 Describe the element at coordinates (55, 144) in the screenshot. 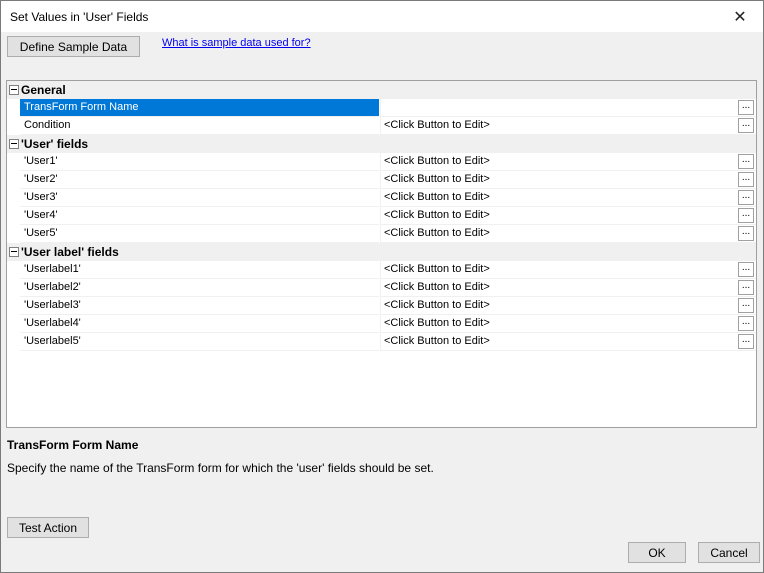

I see `category-label: 'User' fields` at that location.